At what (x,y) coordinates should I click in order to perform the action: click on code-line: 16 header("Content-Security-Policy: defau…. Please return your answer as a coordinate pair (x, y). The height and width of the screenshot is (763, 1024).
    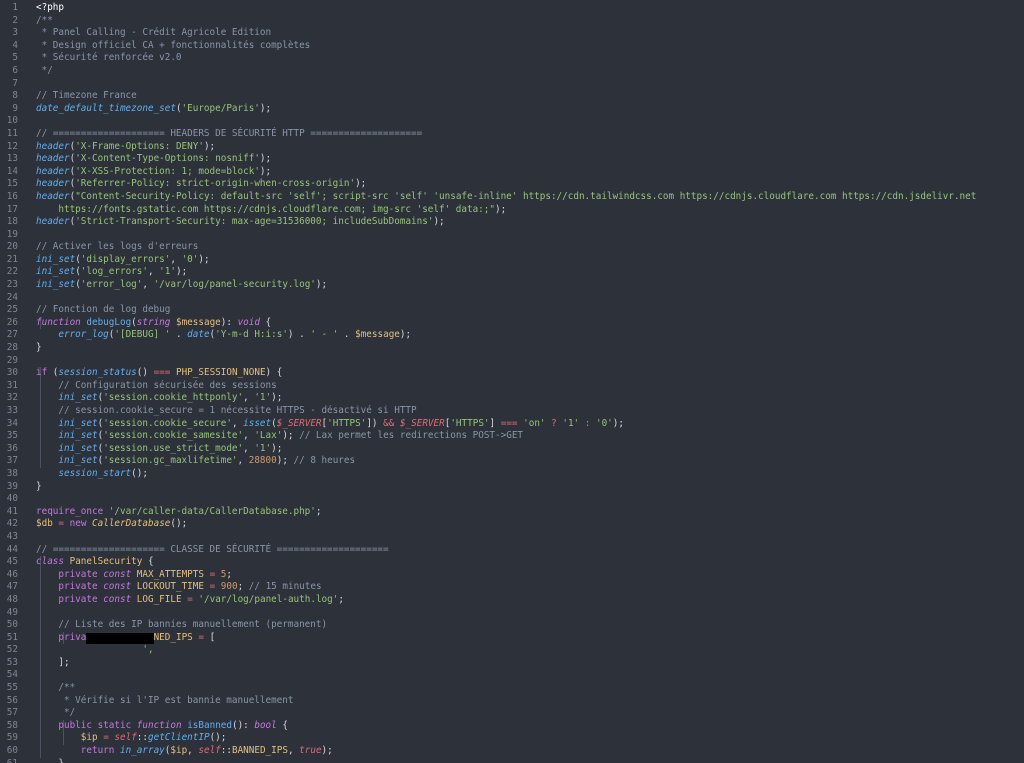
    Looking at the image, I should click on (512, 197).